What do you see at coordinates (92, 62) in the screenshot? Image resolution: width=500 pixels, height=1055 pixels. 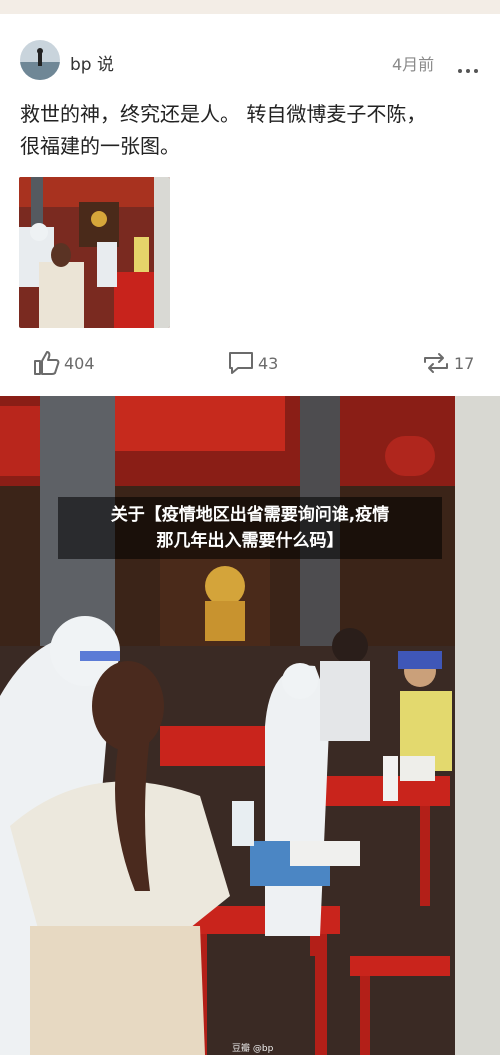 I see `author-name: bp 说` at bounding box center [92, 62].